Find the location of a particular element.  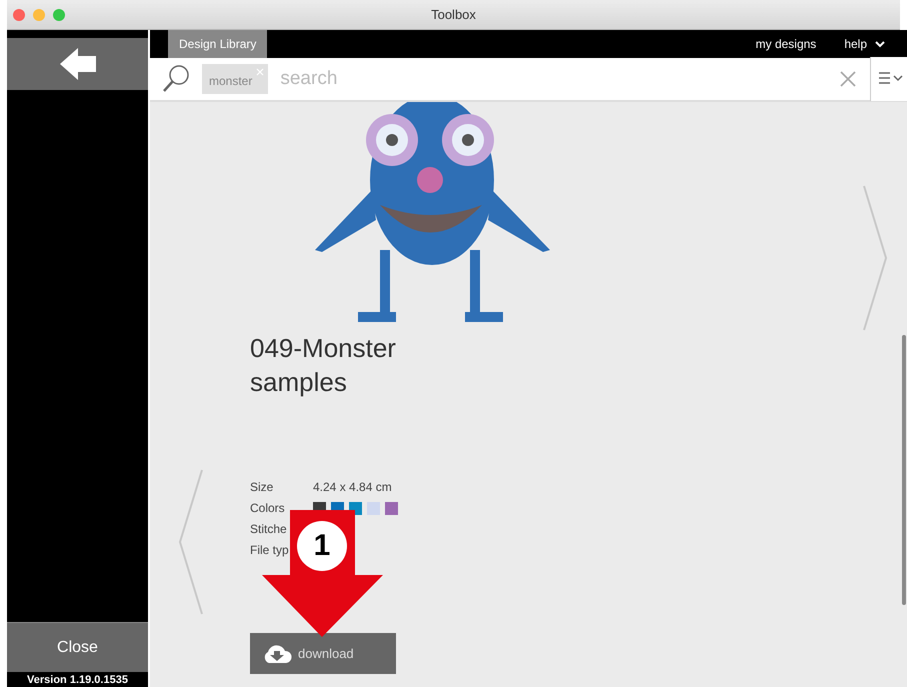

chevron-down-icon is located at coordinates (880, 44).